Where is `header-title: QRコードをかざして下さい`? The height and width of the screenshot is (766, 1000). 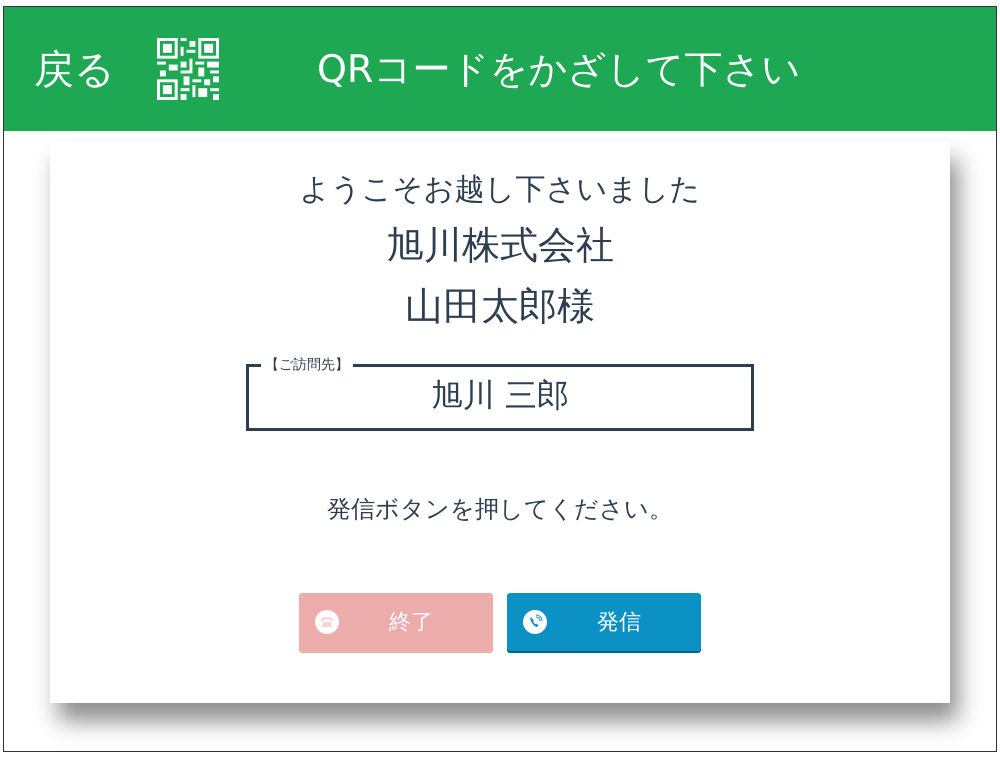 header-title: QRコードをかざして下さい is located at coordinates (558, 69).